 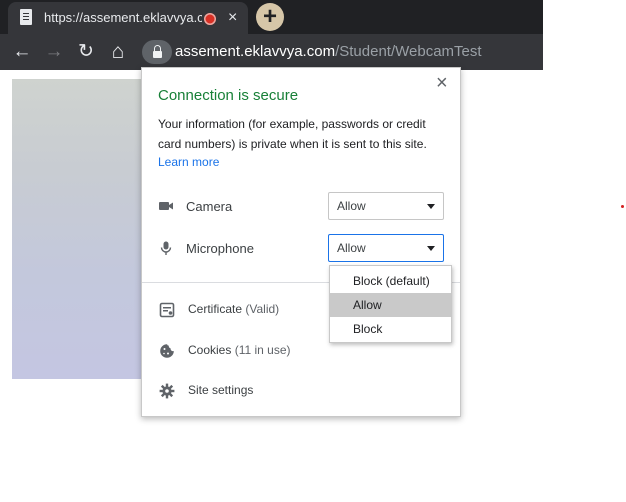 What do you see at coordinates (54, 52) in the screenshot?
I see `forward-button: →` at bounding box center [54, 52].